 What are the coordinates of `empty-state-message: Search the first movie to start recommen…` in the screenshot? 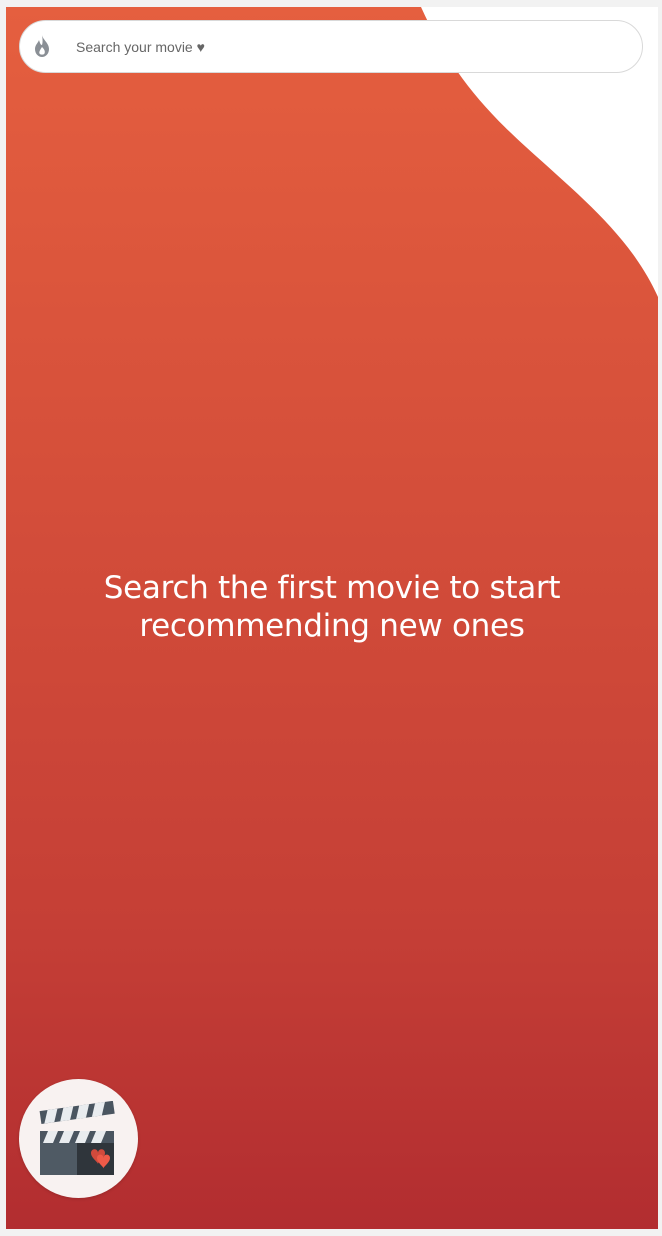 It's located at (332, 607).